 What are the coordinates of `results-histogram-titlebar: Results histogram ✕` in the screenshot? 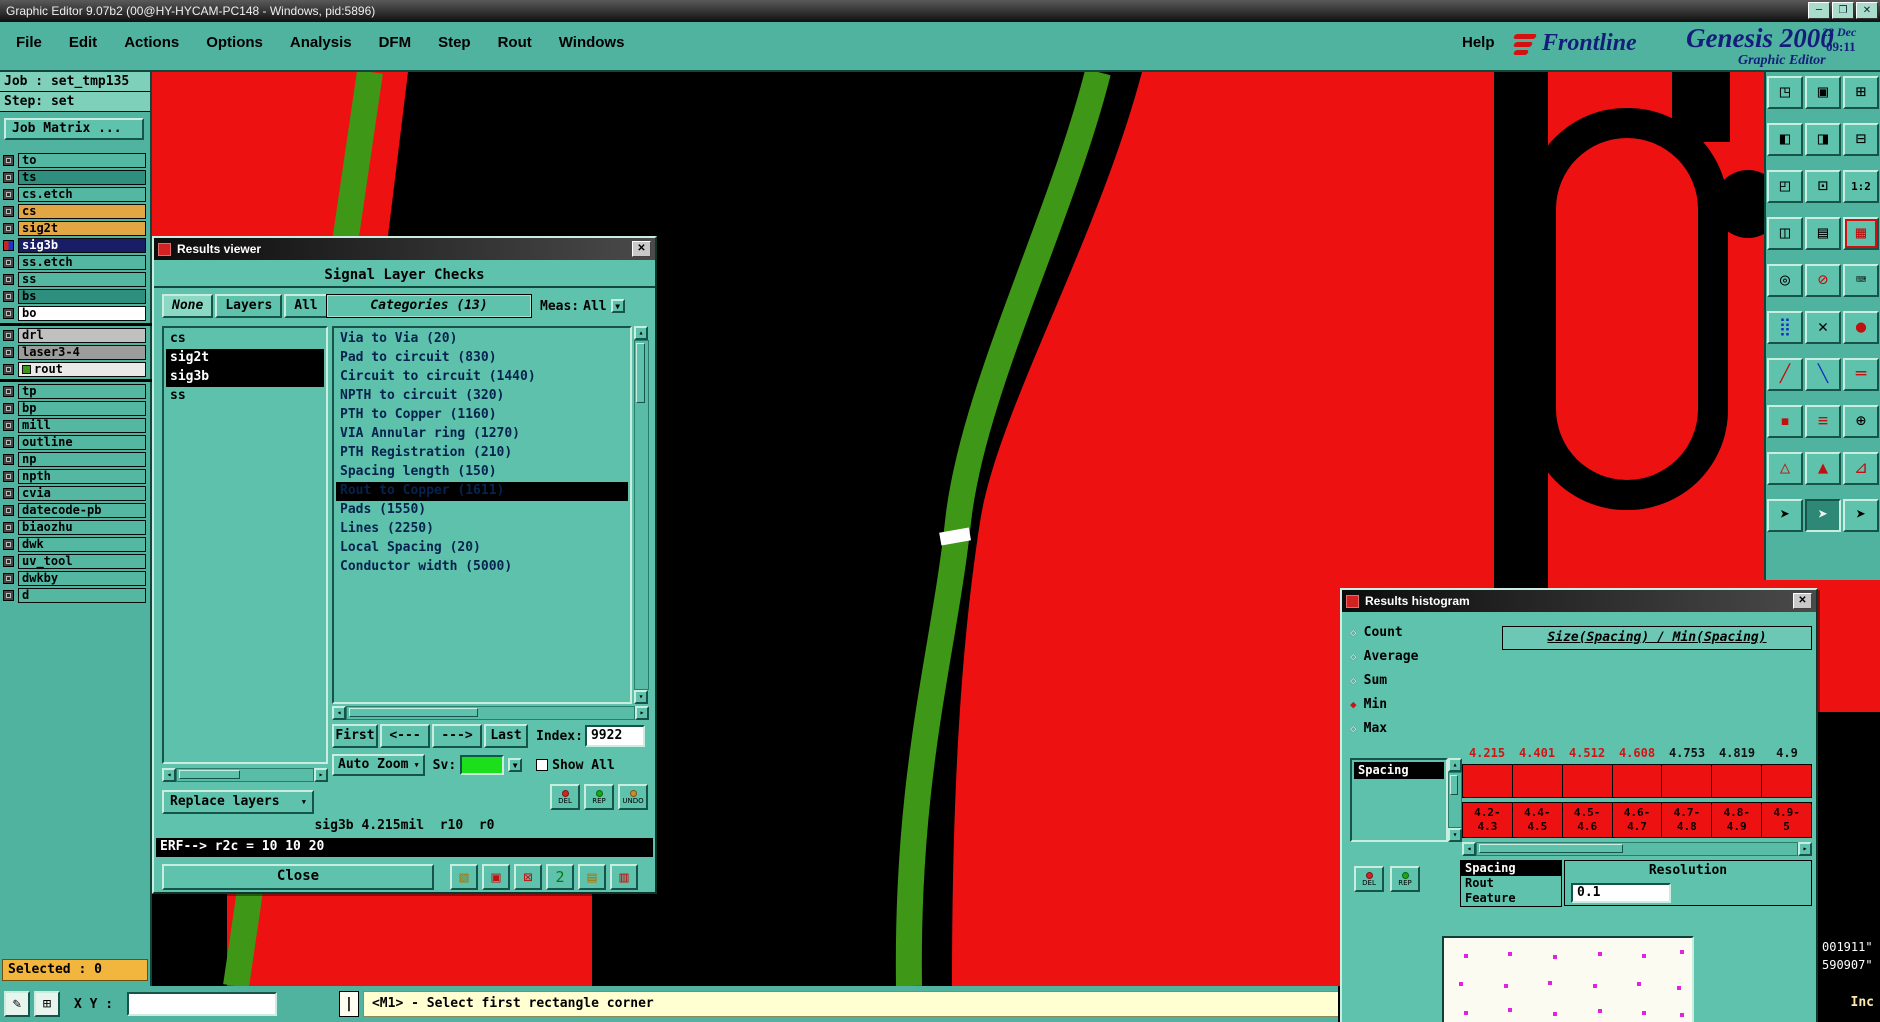 It's located at (1579, 601).